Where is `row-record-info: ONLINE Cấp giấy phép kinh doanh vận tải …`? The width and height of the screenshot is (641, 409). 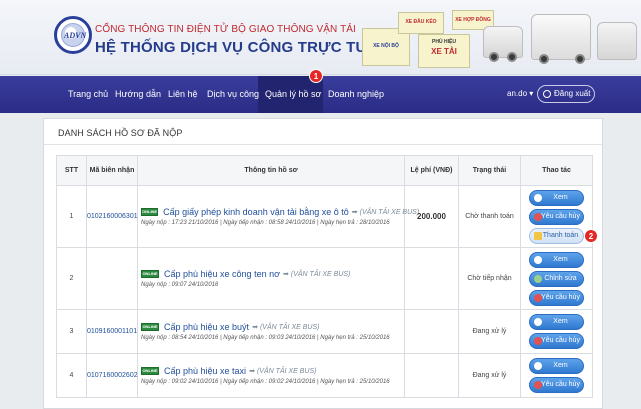 row-record-info: ONLINE Cấp giấy phép kinh doanh vận tải … is located at coordinates (278, 216).